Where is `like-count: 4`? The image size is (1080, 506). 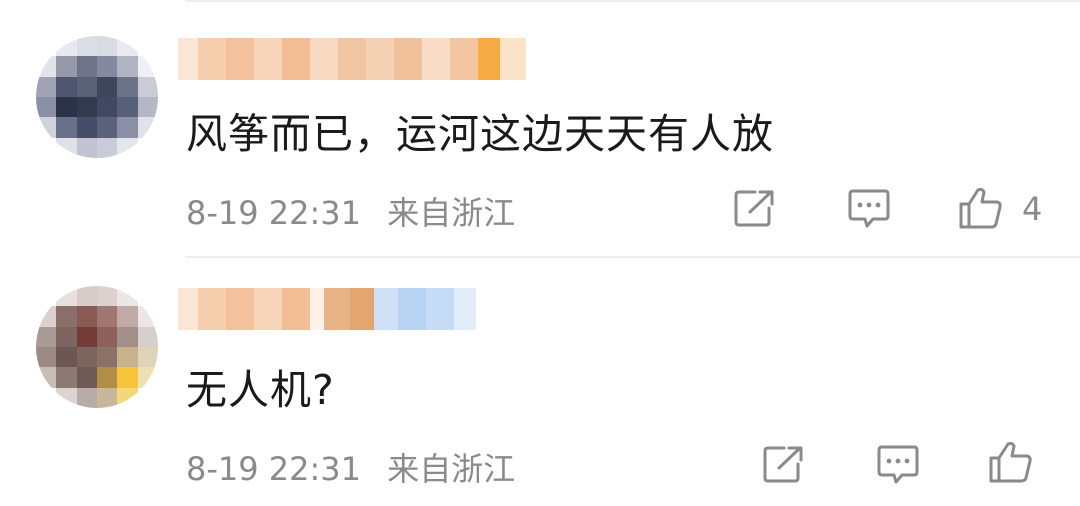
like-count: 4 is located at coordinates (1032, 209).